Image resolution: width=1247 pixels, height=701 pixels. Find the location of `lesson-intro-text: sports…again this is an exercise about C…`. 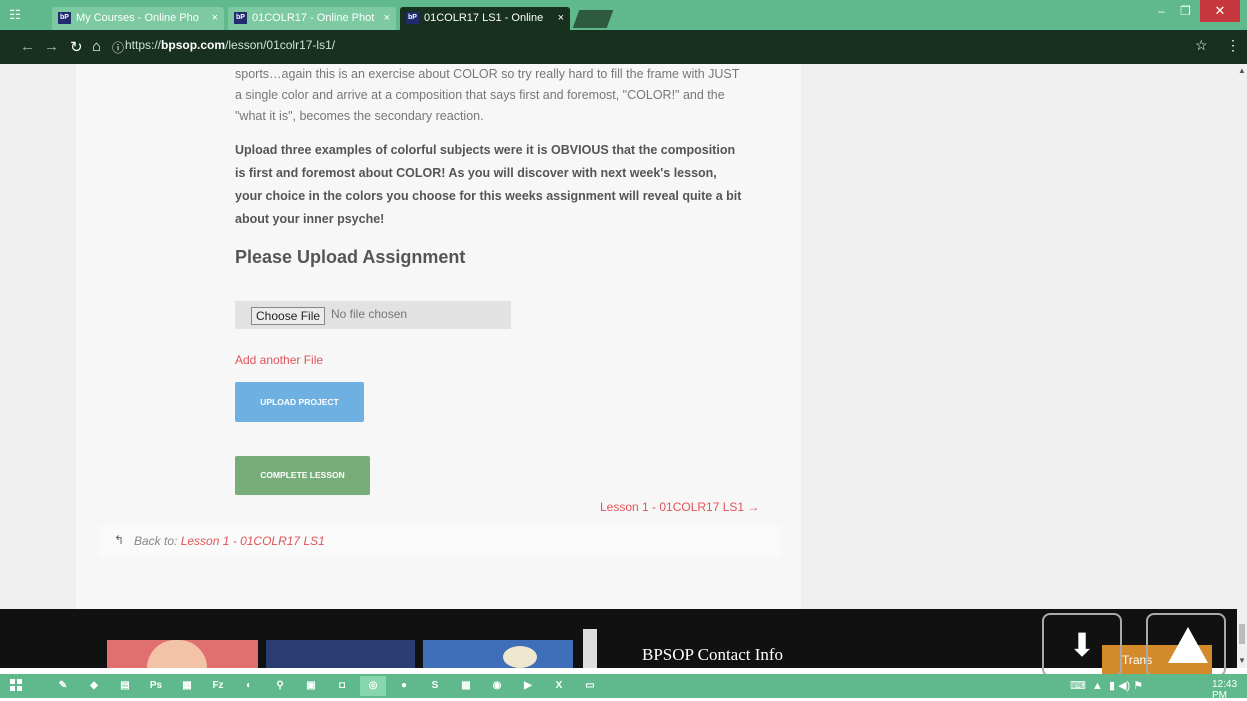

lesson-intro-text: sports…again this is an exercise about C… is located at coordinates (487, 95).